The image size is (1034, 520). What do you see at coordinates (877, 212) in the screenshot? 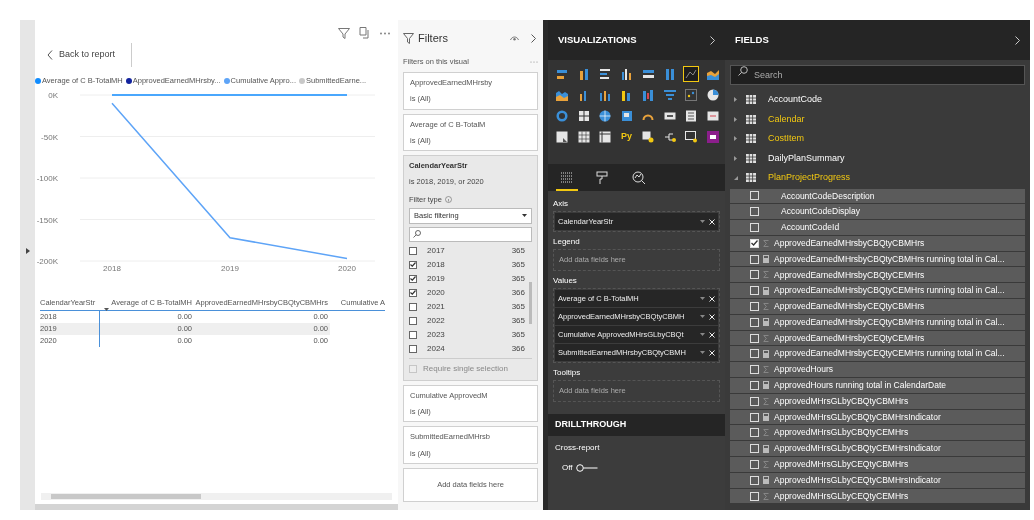
I see `field-item: AccountCodeDisplay` at bounding box center [877, 212].